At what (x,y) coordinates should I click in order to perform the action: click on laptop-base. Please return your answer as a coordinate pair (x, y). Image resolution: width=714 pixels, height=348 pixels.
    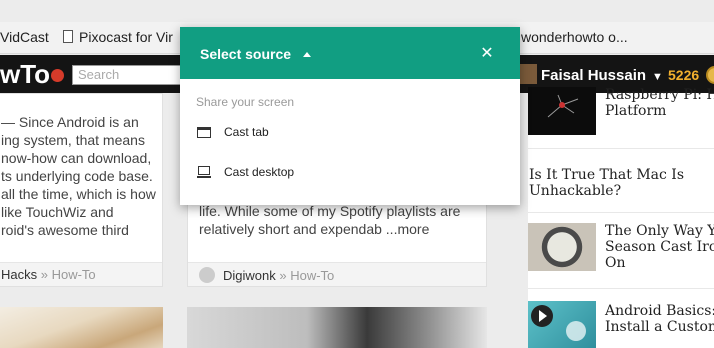
    Looking at the image, I should click on (204, 177).